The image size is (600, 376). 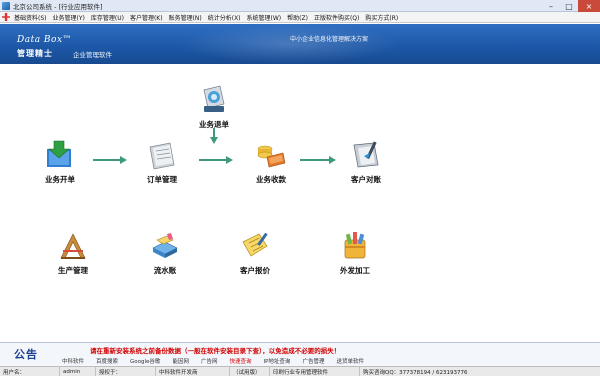 What do you see at coordinates (162, 179) in the screenshot?
I see `module-label: 订单管理` at bounding box center [162, 179].